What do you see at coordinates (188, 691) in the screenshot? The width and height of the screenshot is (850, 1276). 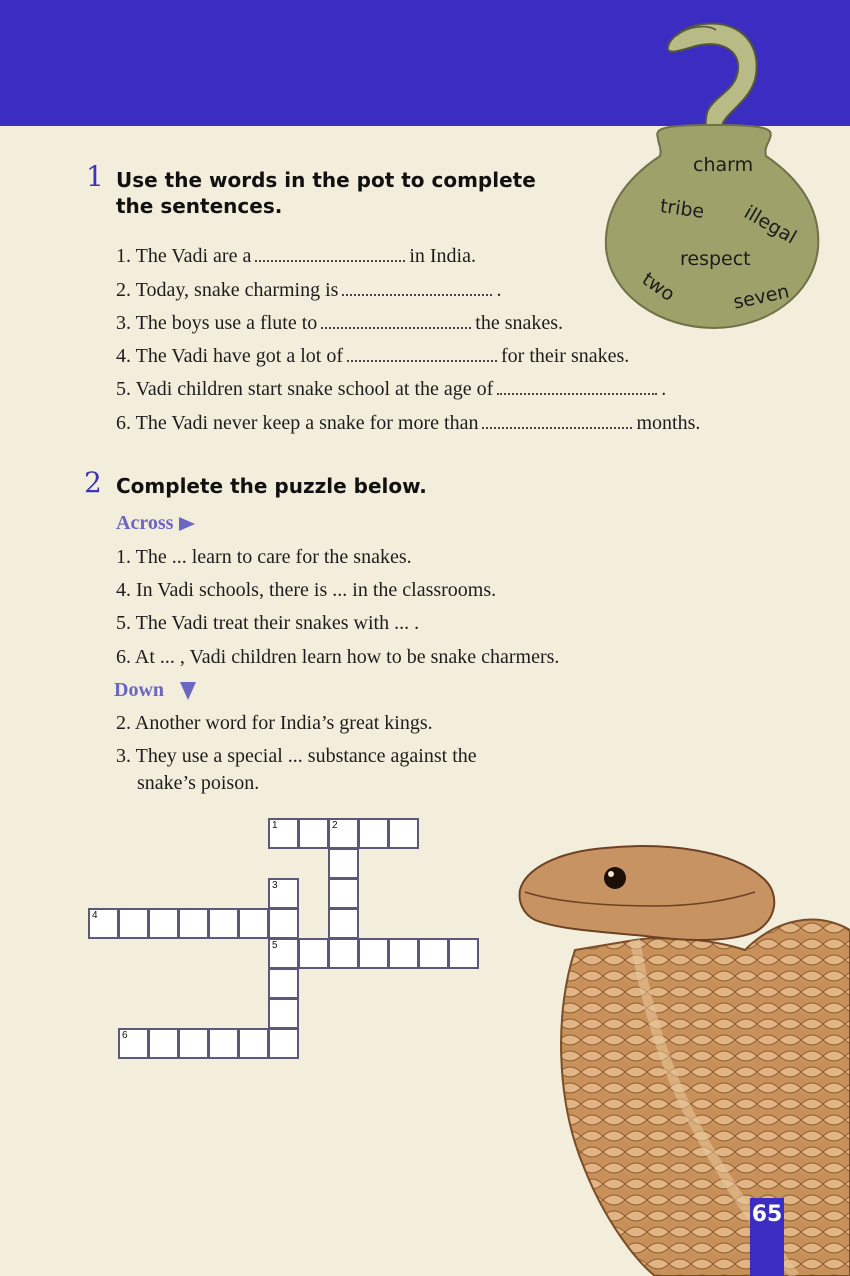 I see `arrow-down-icon` at bounding box center [188, 691].